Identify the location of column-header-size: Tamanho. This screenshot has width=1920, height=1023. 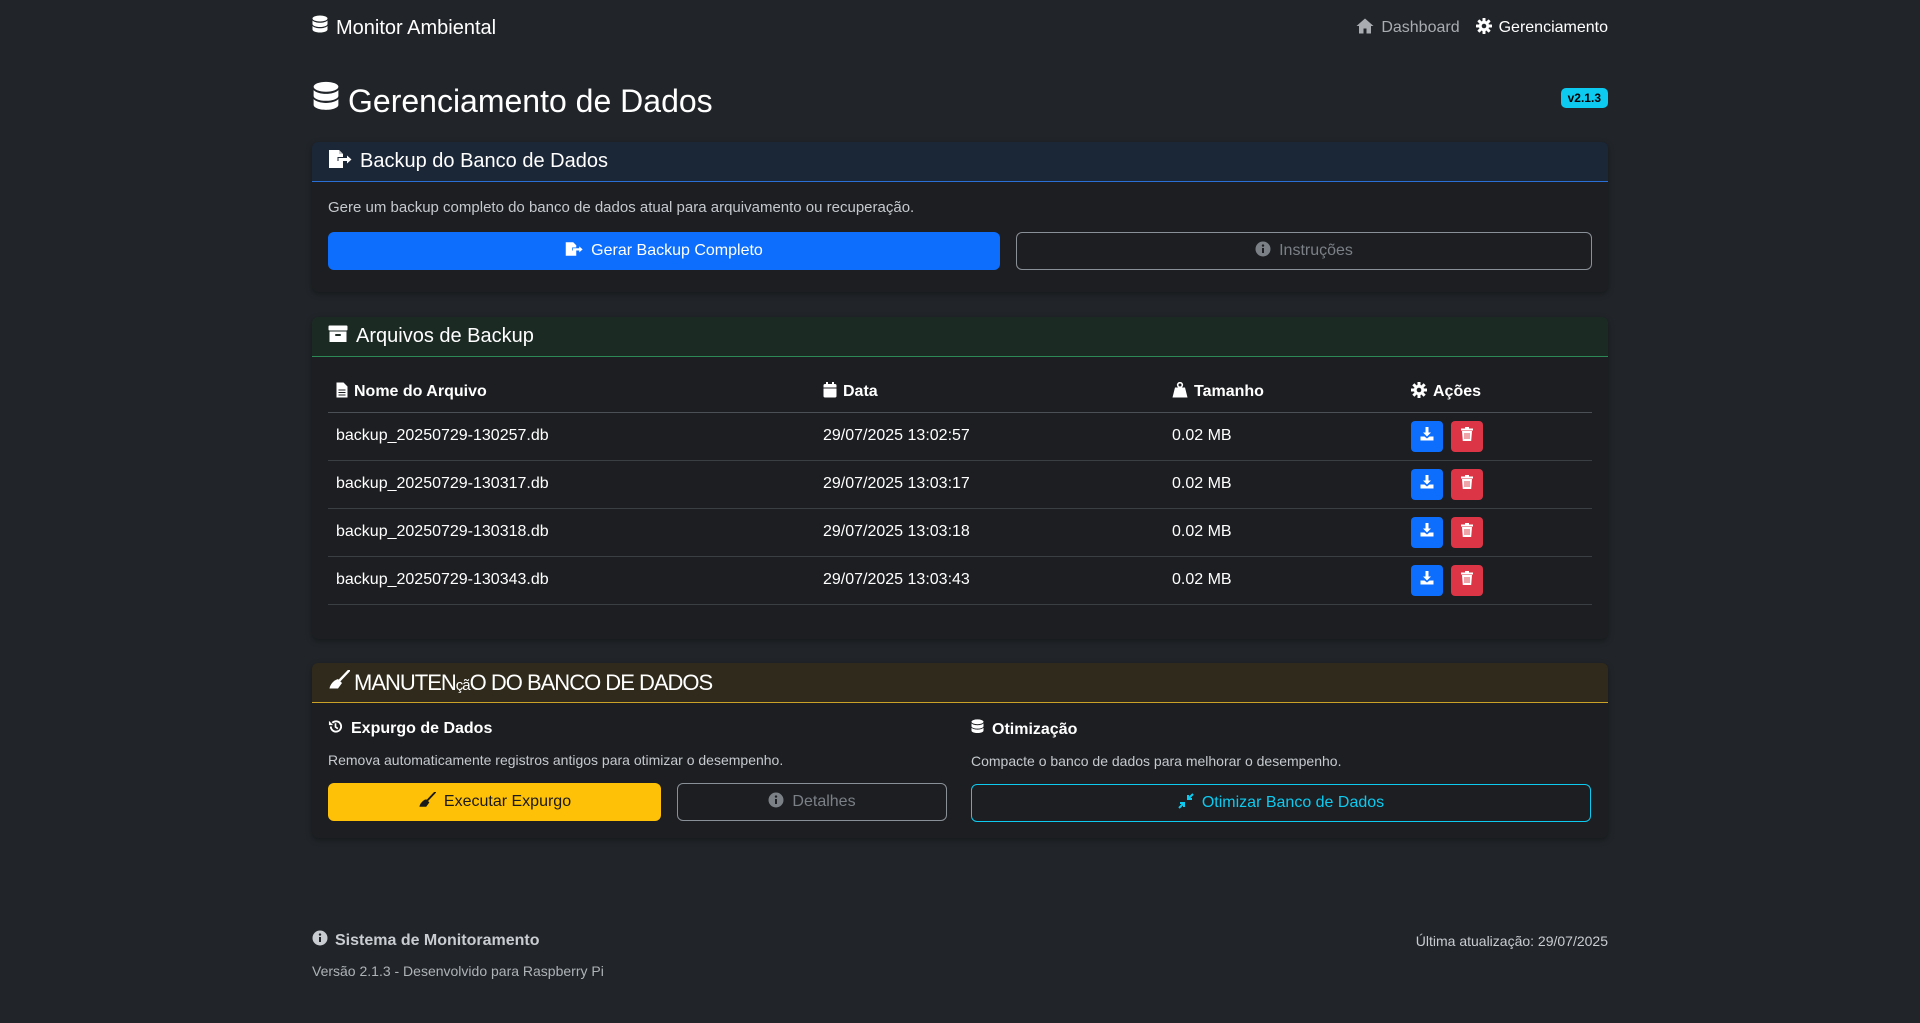
(1283, 393).